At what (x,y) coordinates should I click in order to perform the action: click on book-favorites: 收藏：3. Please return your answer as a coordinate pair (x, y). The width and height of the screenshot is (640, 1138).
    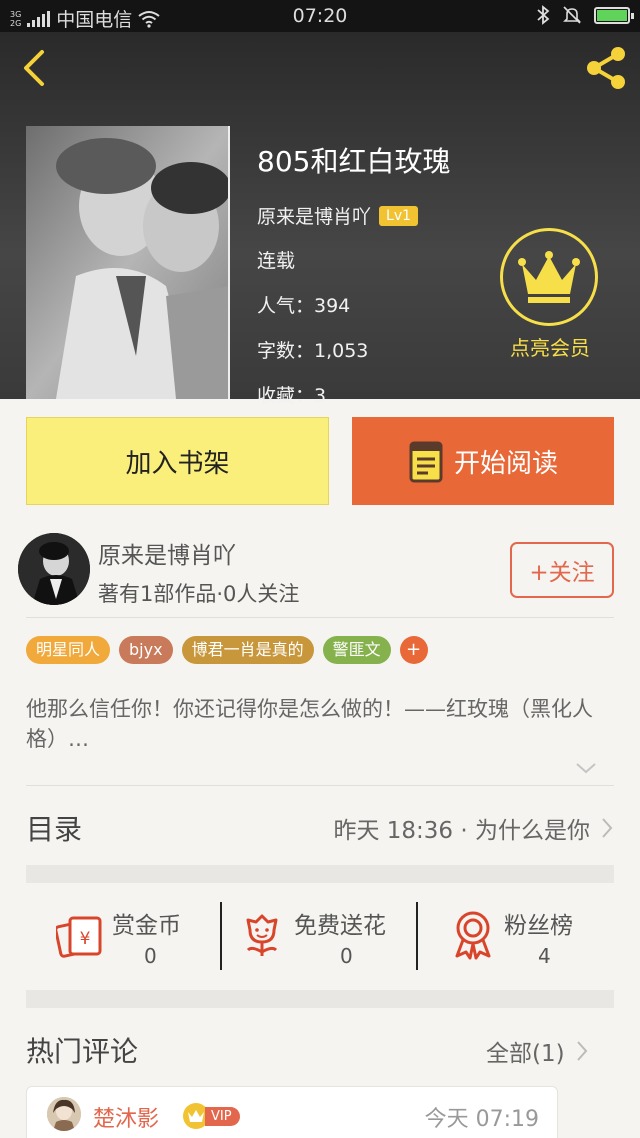
    Looking at the image, I should click on (292, 396).